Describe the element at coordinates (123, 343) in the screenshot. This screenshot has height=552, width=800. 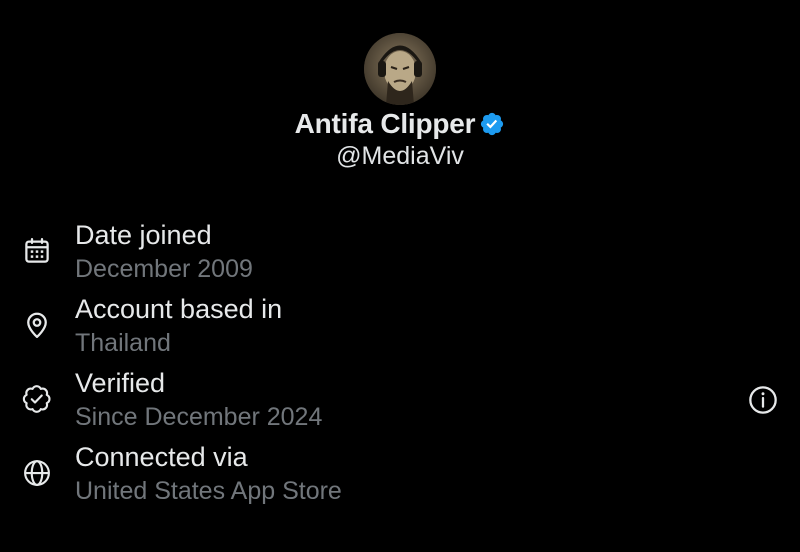
I see `about-item-value: Thailand` at that location.